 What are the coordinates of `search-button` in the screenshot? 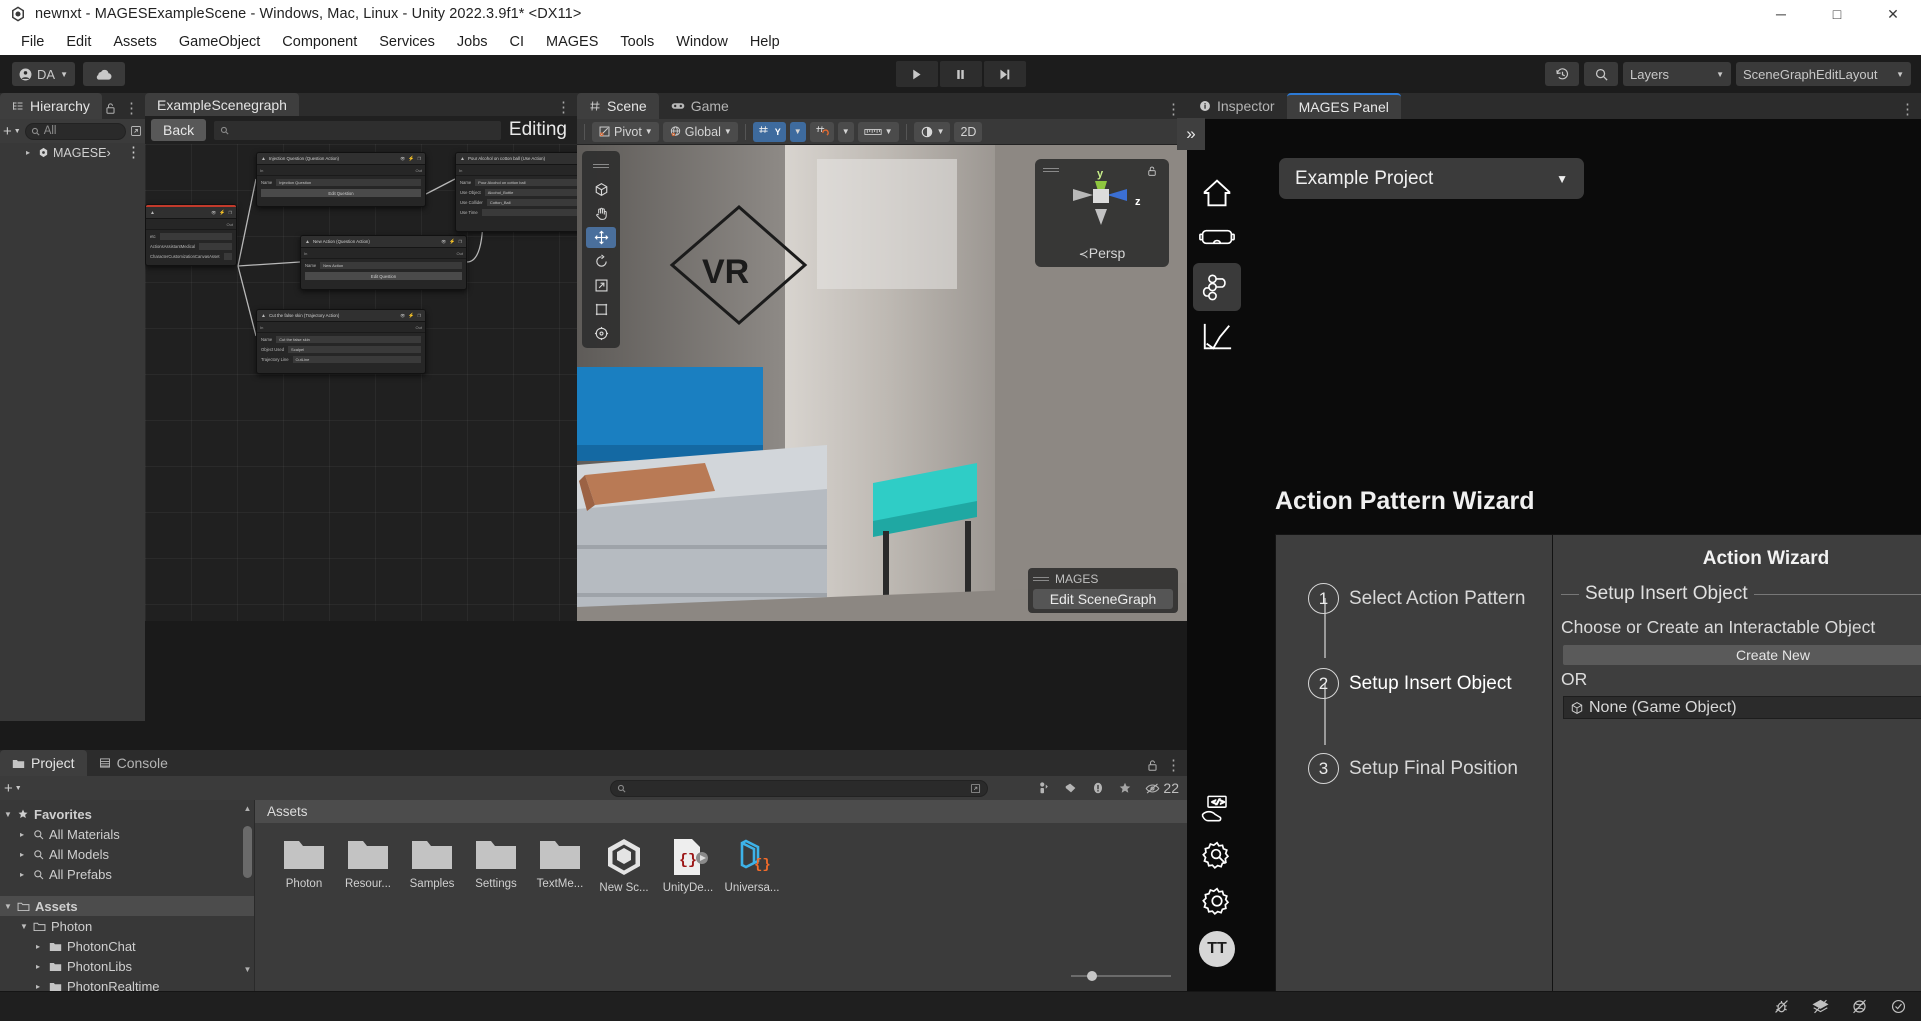 It's located at (1601, 74).